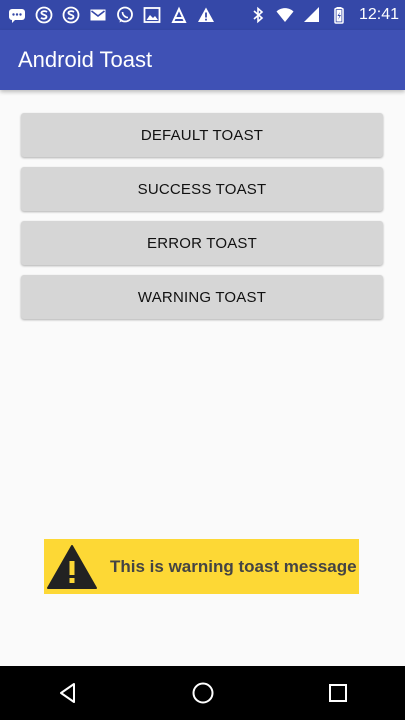 The width and height of the screenshot is (405, 720). Describe the element at coordinates (202, 135) in the screenshot. I see `default-toast-button: DEFAULT TOAST` at that location.